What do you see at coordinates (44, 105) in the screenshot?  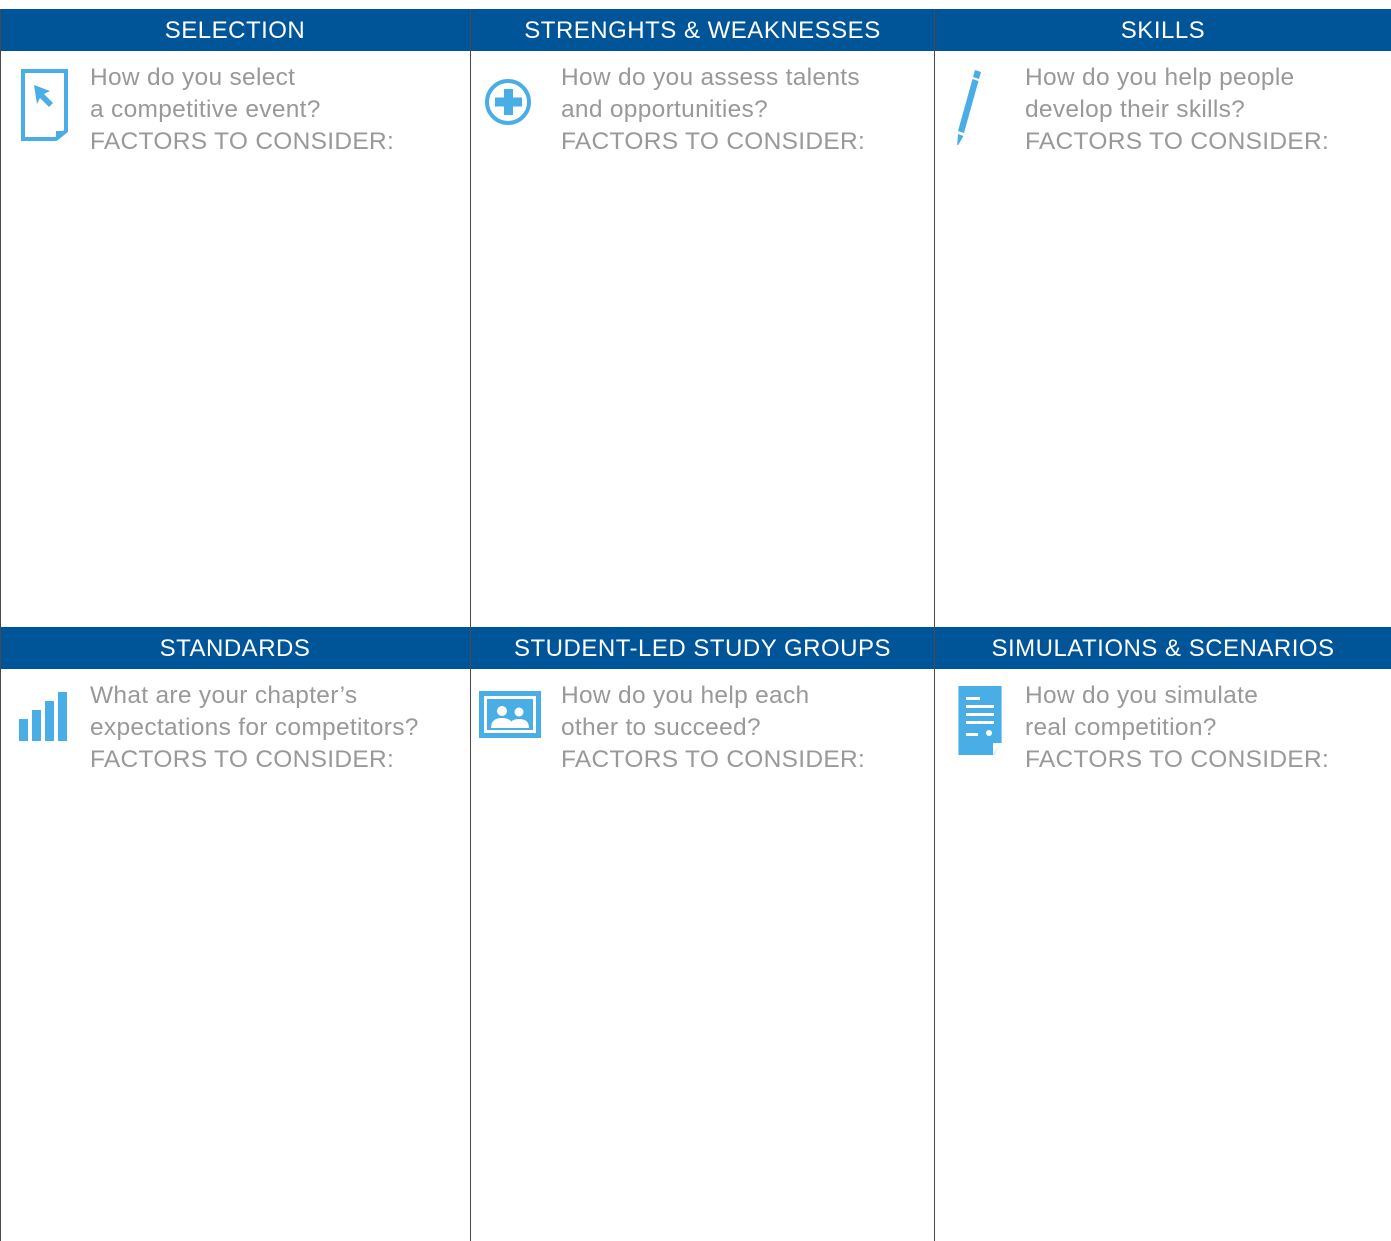 I see `cursor-document-icon` at bounding box center [44, 105].